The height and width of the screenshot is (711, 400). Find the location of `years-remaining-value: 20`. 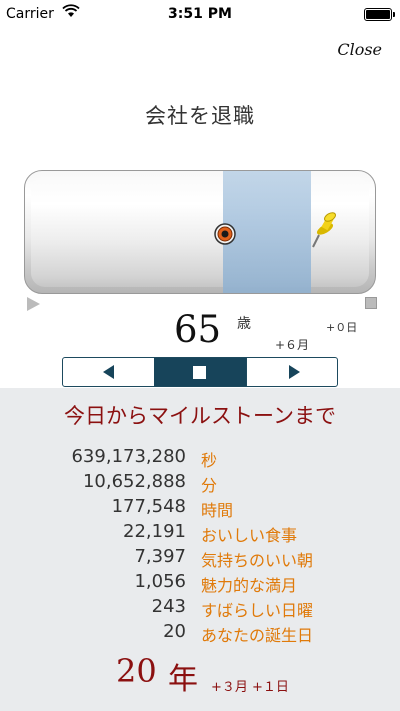

years-remaining-value: 20 is located at coordinates (136, 671).